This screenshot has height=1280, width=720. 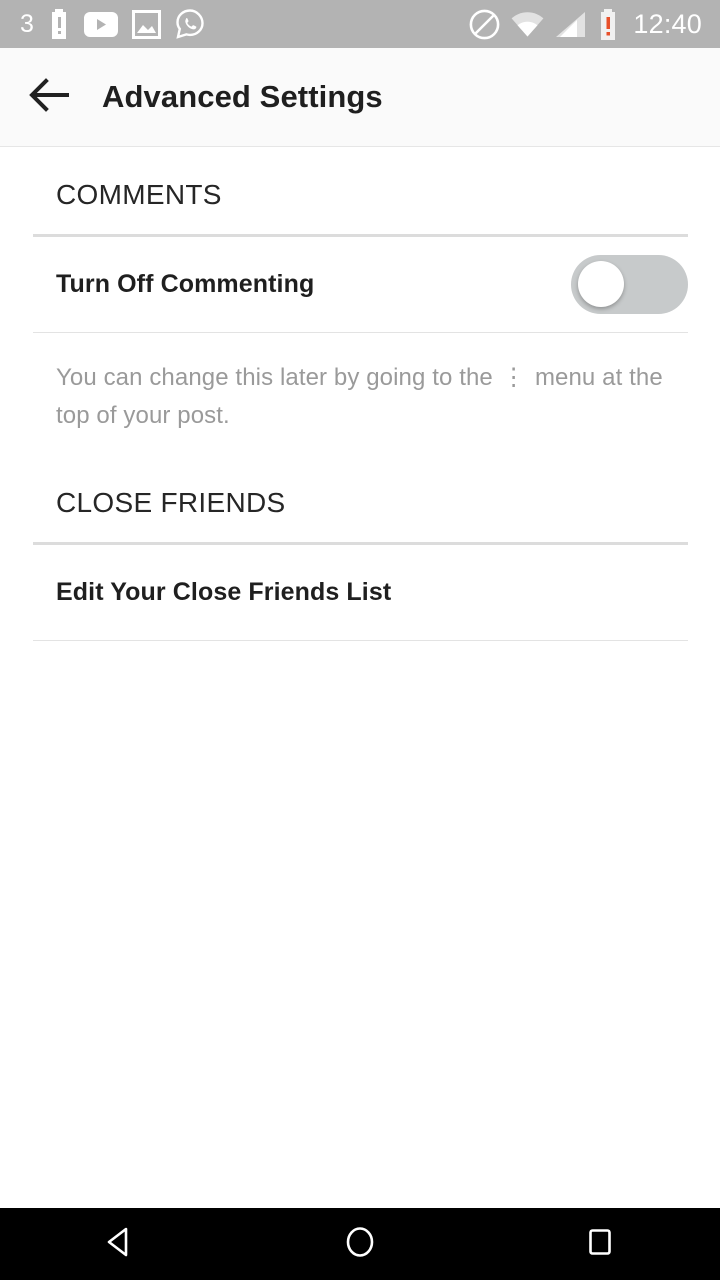 What do you see at coordinates (570, 24) in the screenshot?
I see `cell-signal-icon` at bounding box center [570, 24].